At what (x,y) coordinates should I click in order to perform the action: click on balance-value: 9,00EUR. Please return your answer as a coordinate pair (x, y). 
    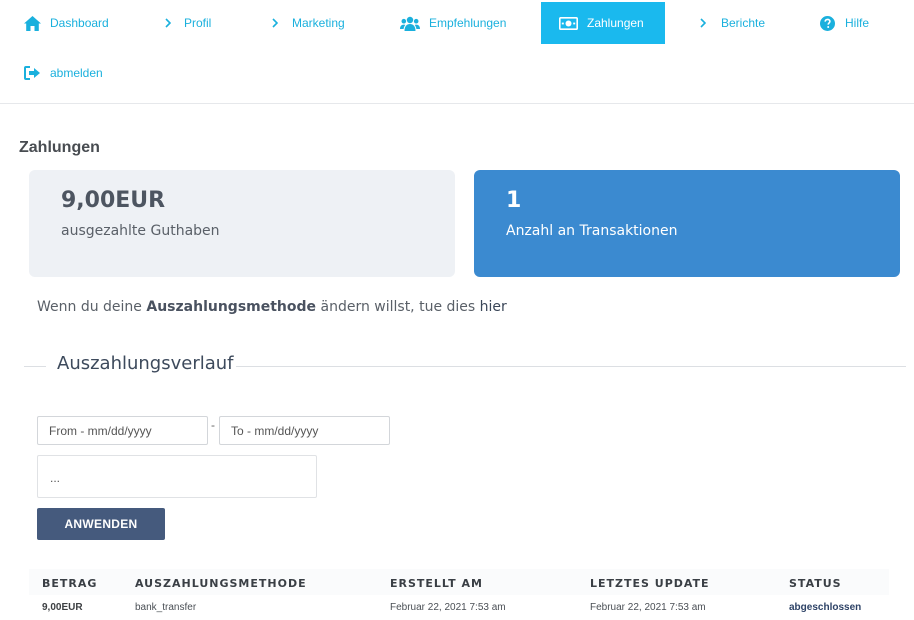
    Looking at the image, I should click on (113, 200).